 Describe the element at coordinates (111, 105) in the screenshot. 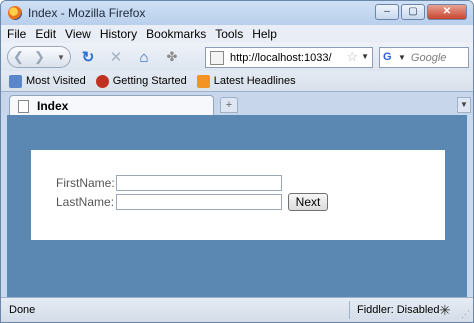

I see `tab-index: Index` at that location.